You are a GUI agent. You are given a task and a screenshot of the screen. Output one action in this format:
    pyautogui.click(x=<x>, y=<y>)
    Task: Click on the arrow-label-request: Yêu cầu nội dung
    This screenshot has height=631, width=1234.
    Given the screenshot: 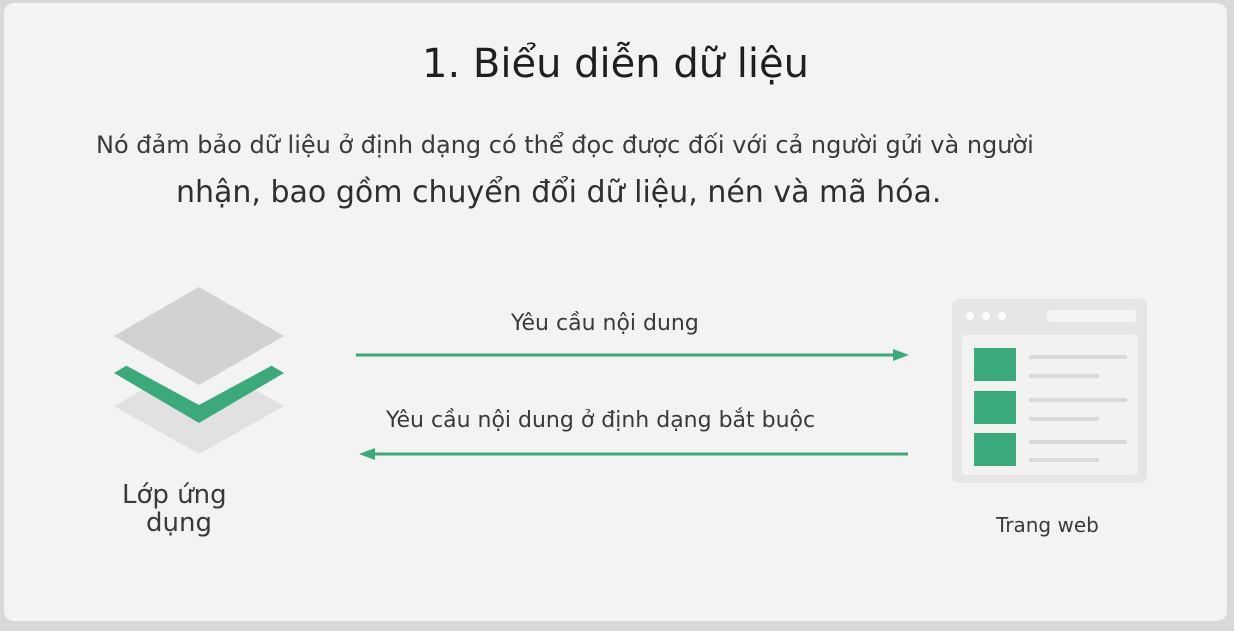 What is the action you would take?
    pyautogui.click(x=605, y=323)
    